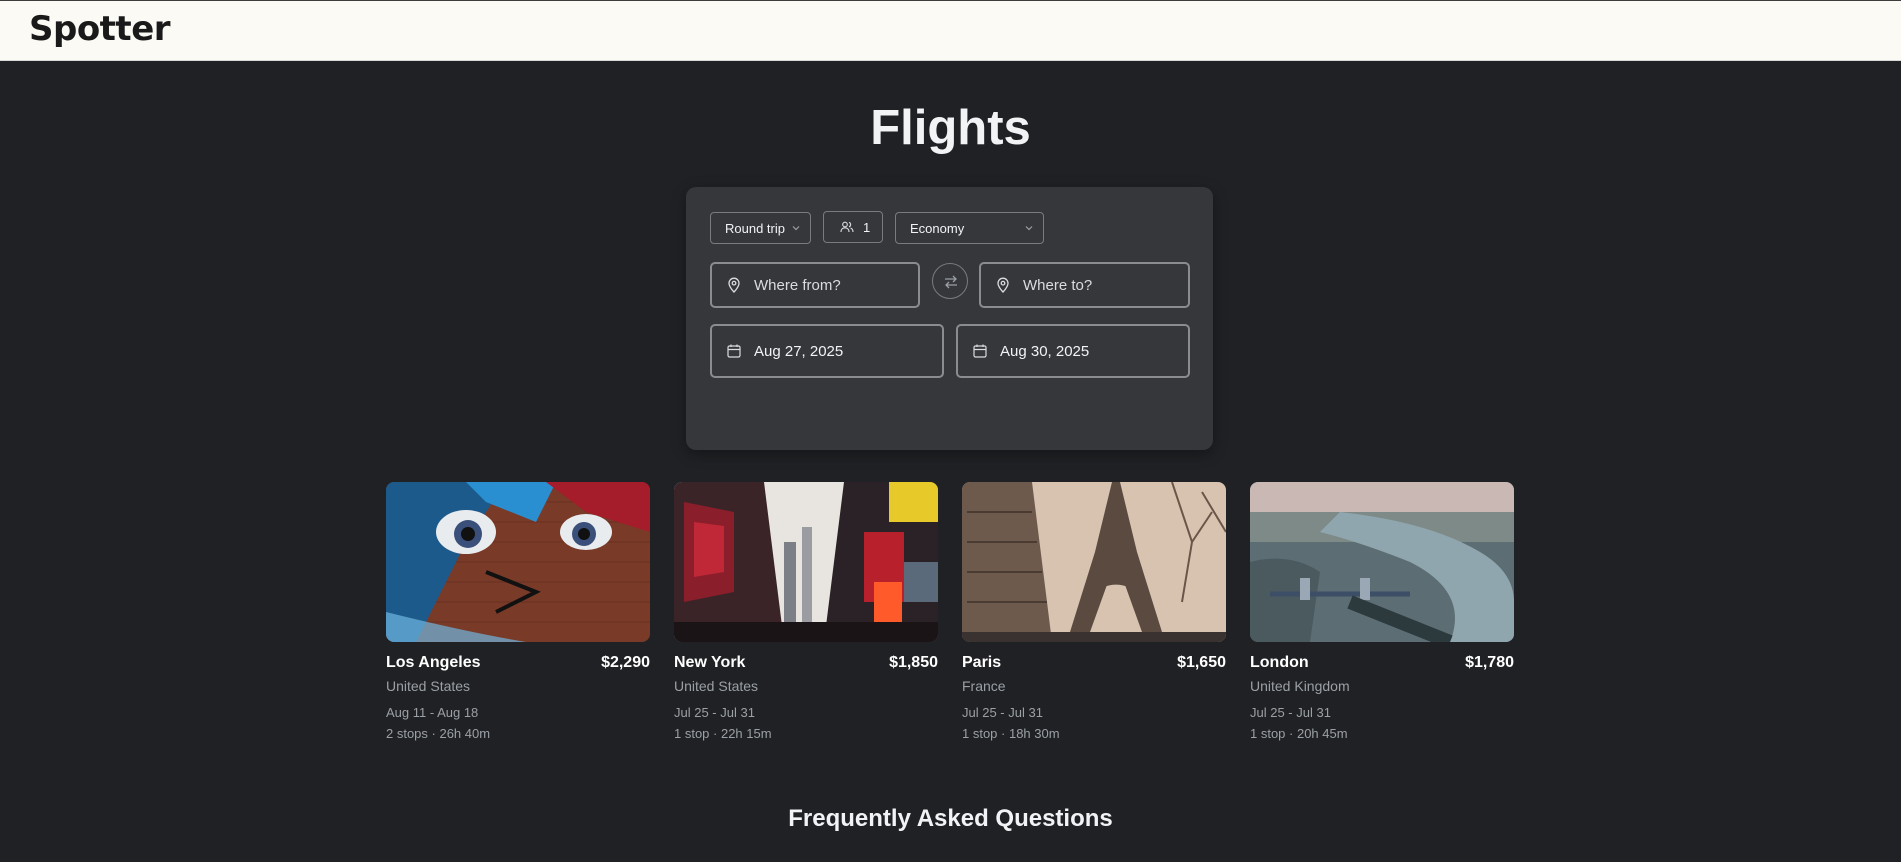 The height and width of the screenshot is (862, 1901). Describe the element at coordinates (799, 351) in the screenshot. I see `departure-date-value: Aug 27, 2025` at that location.